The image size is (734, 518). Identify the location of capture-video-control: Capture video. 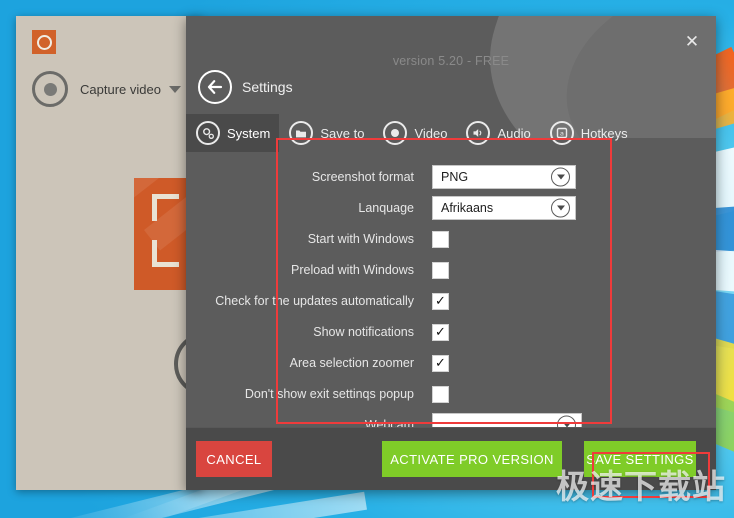
(112, 89).